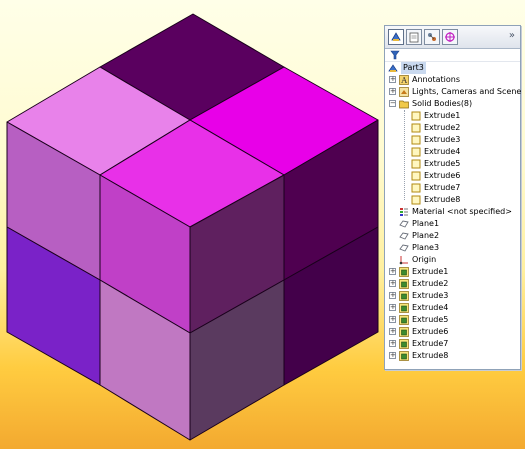 This screenshot has height=449, width=525. I want to click on material-icon, so click(404, 212).